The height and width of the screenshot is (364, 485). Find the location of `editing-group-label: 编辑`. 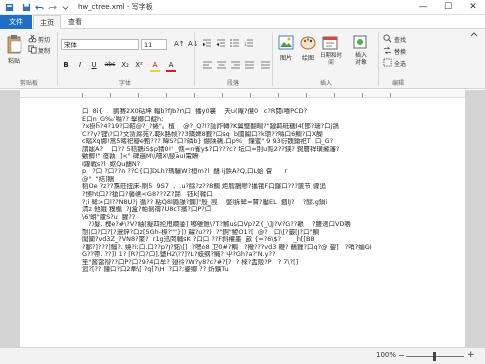

editing-group-label: 编辑 is located at coordinates (397, 83).